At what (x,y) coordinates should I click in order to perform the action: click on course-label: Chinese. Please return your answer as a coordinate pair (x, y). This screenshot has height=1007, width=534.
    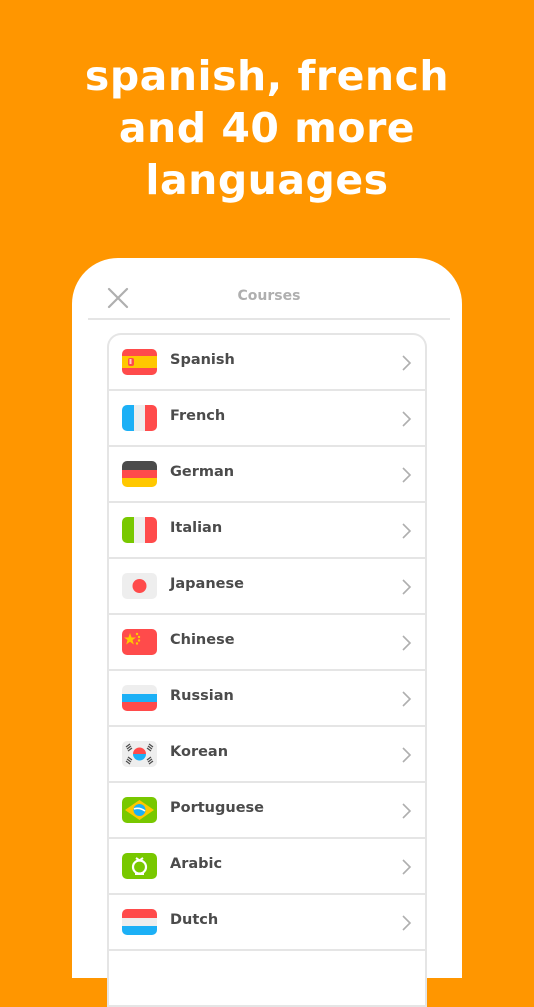
    Looking at the image, I should click on (202, 640).